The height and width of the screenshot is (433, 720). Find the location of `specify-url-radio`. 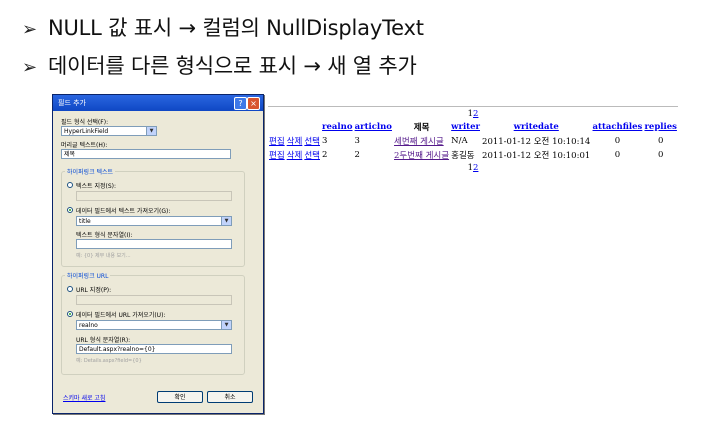

specify-url-radio is located at coordinates (70, 289).